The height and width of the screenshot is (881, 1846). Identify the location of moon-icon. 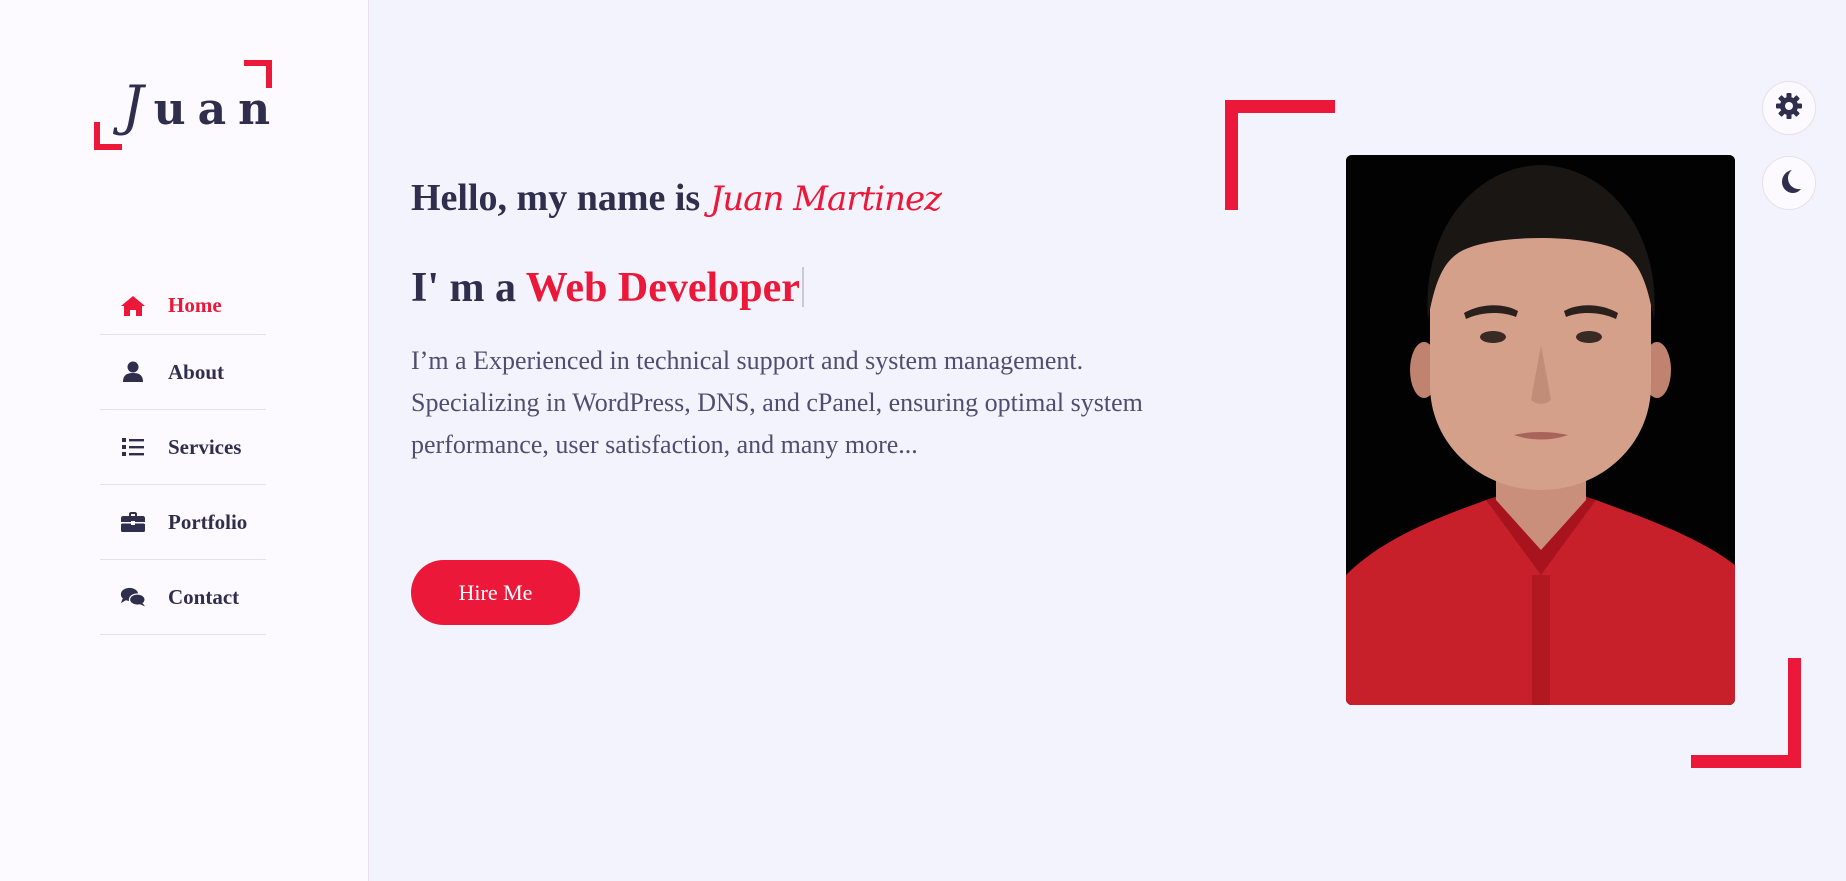
(1789, 183).